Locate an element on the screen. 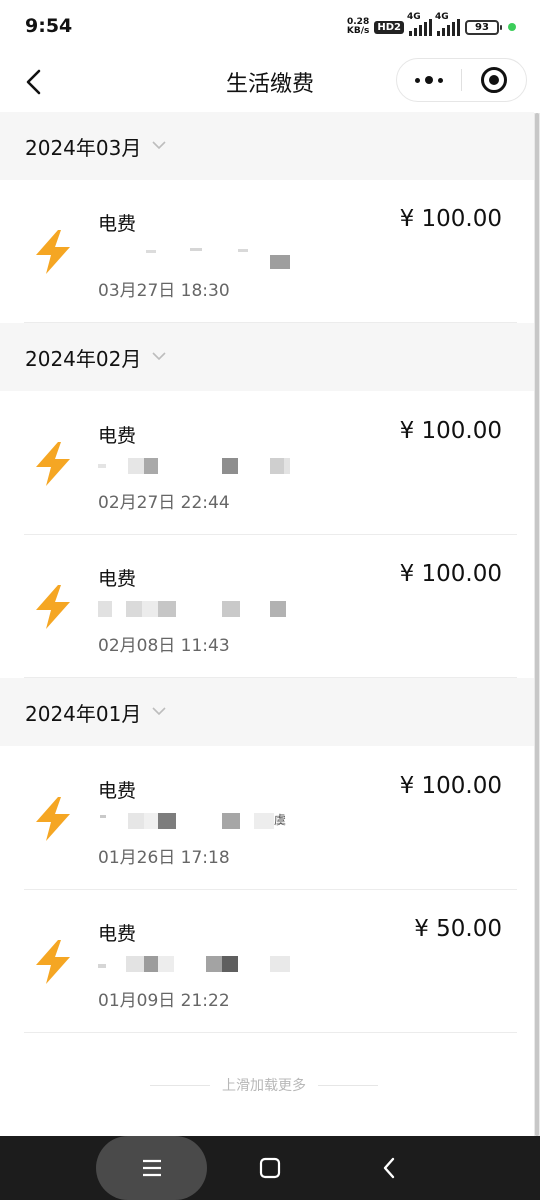  recent-apps-button is located at coordinates (151, 1168).